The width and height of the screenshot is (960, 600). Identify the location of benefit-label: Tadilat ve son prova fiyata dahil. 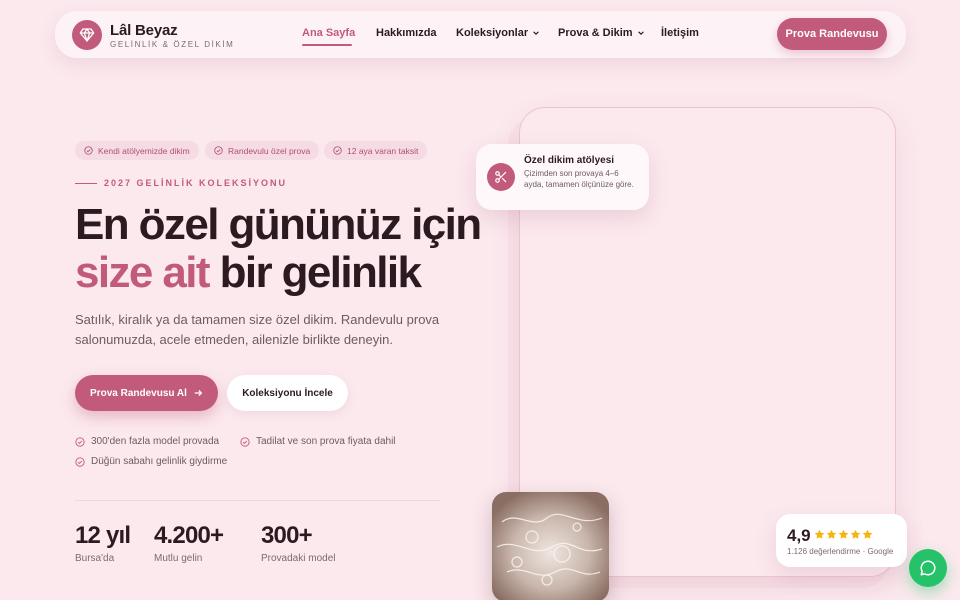
(326, 441).